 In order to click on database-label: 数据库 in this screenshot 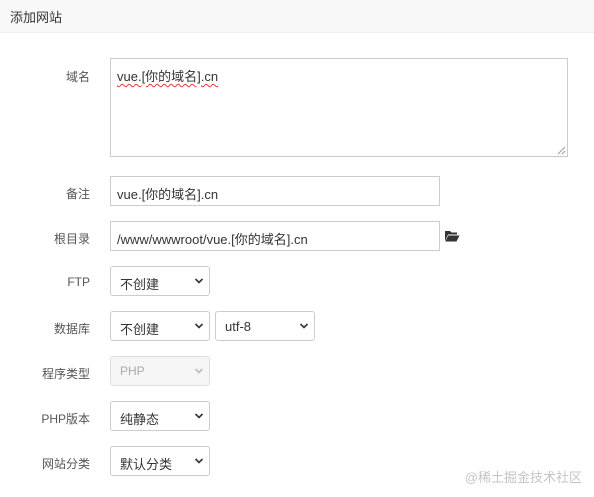, I will do `click(71, 329)`.